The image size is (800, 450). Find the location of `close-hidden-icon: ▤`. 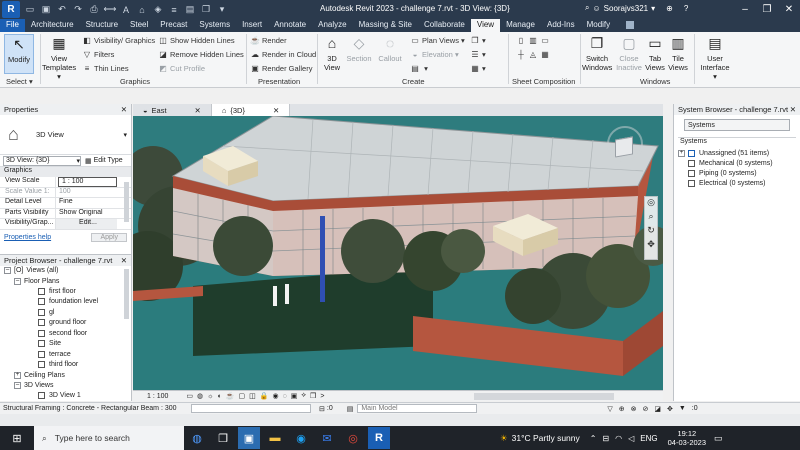

close-hidden-icon: ▤ is located at coordinates (190, 10).